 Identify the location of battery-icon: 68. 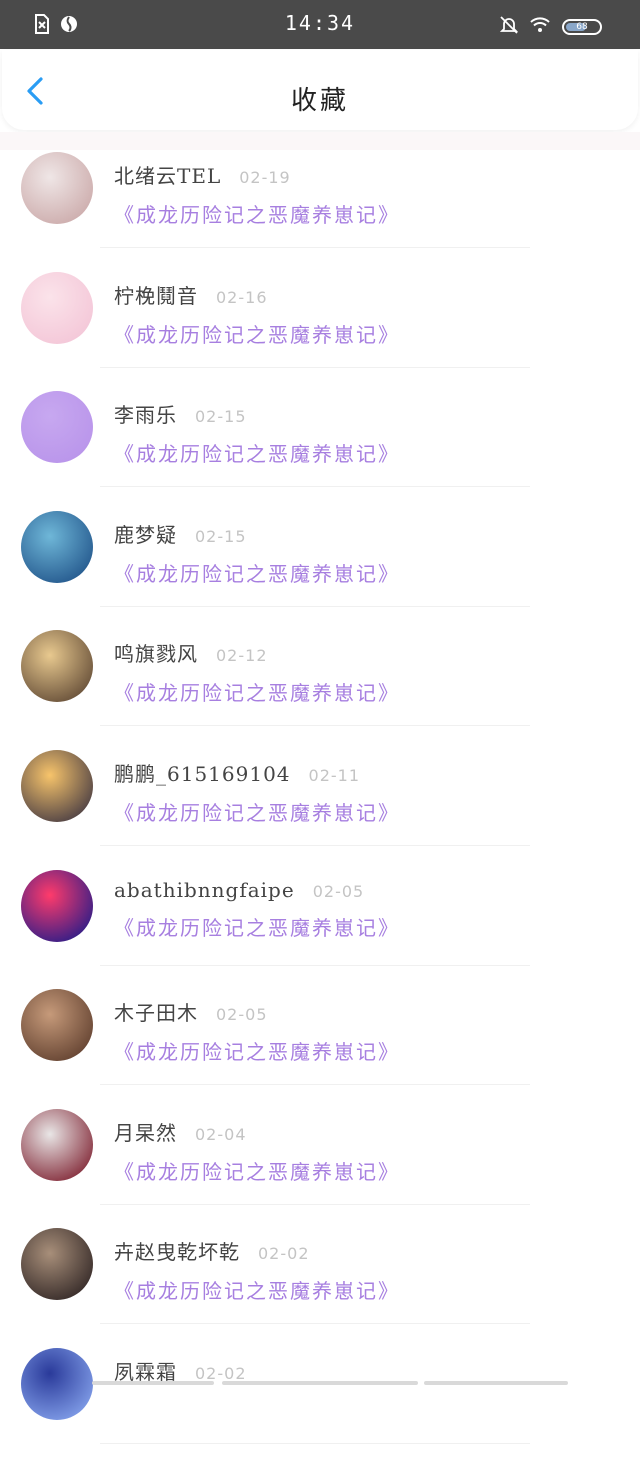
(582, 27).